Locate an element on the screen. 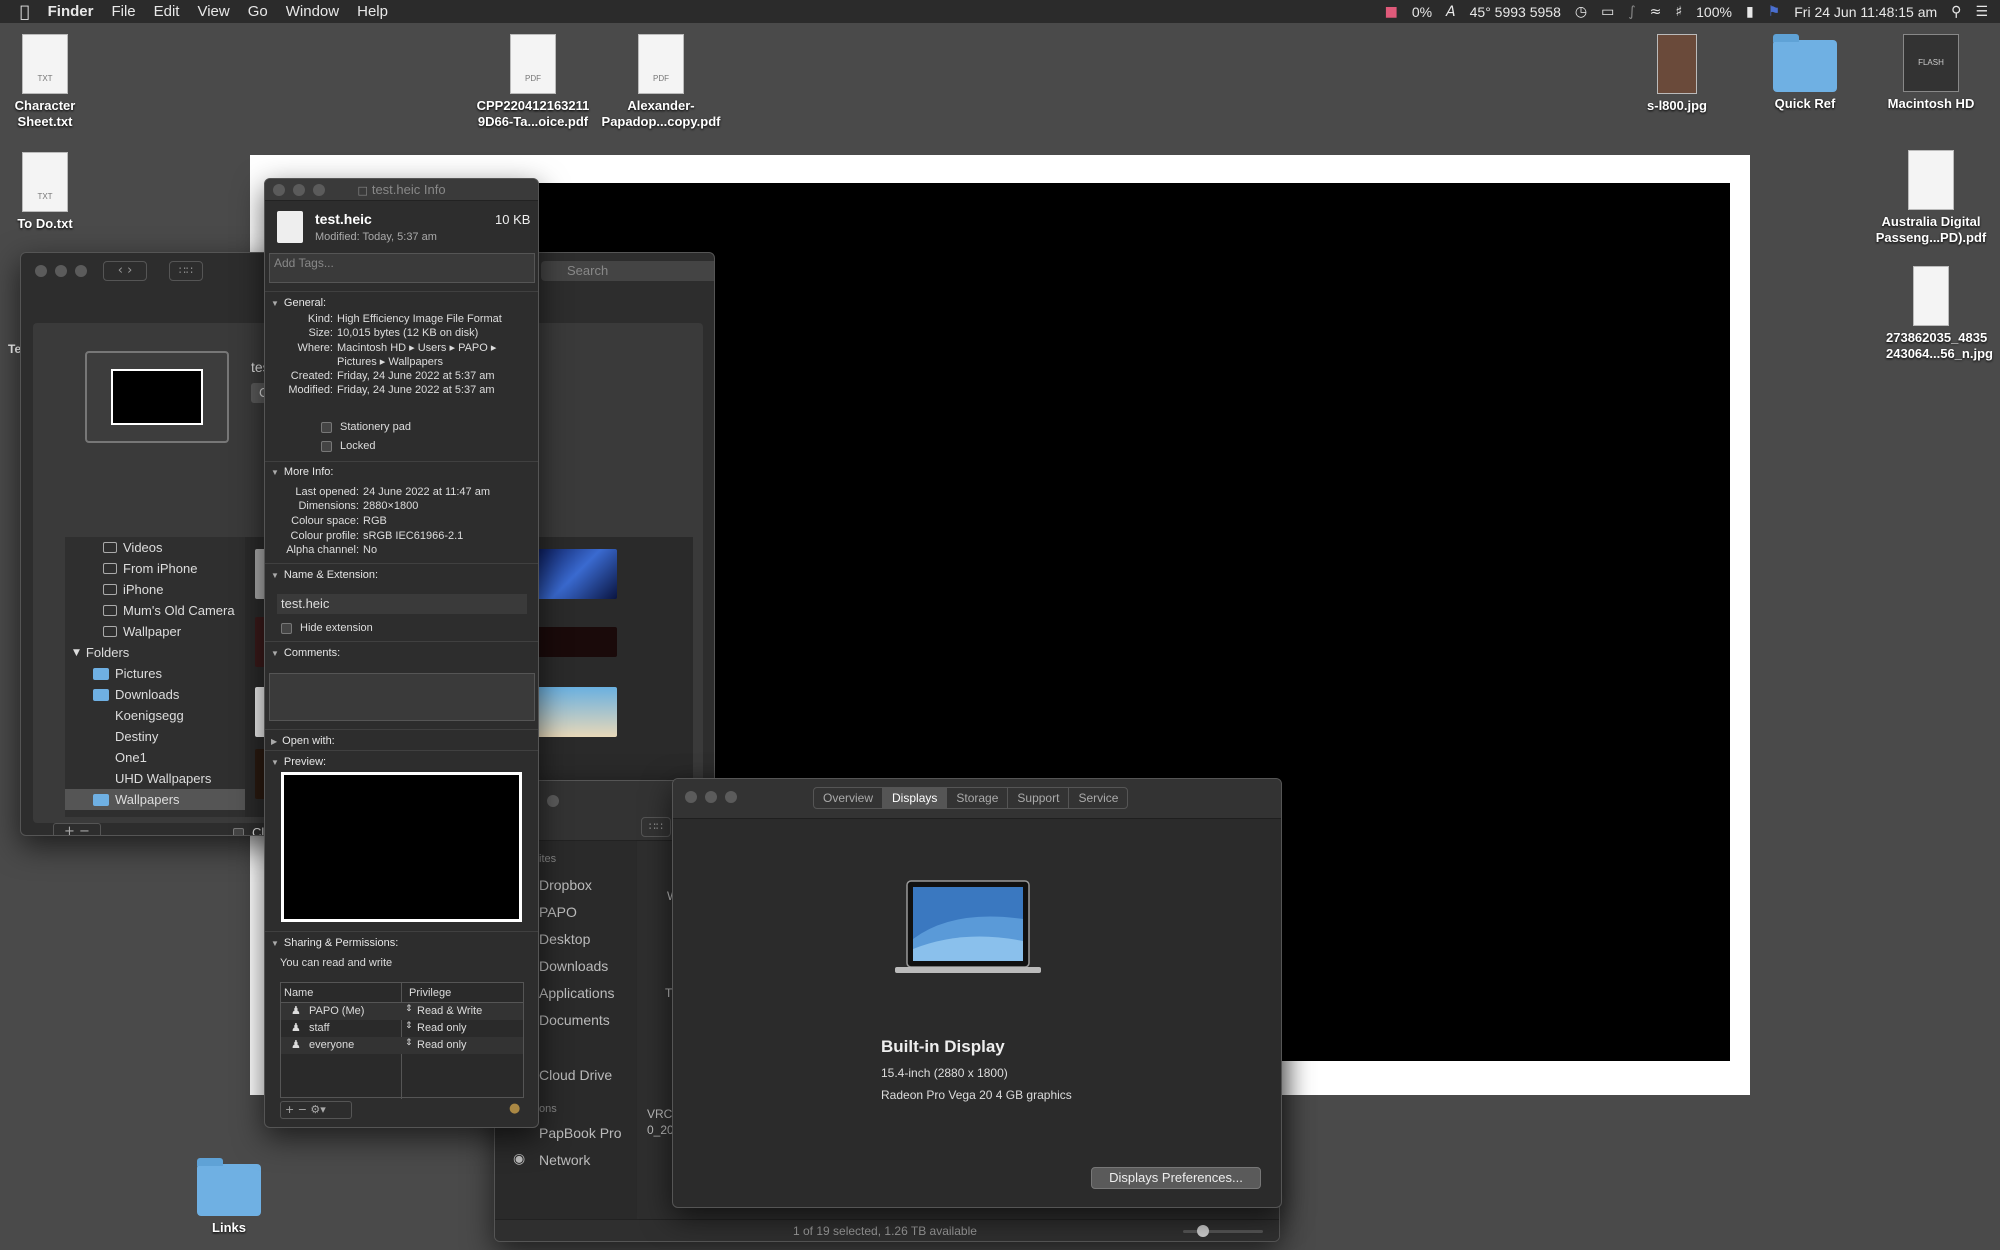 The image size is (2000, 1250). sidebar-item-papo: PAPO is located at coordinates (558, 912).